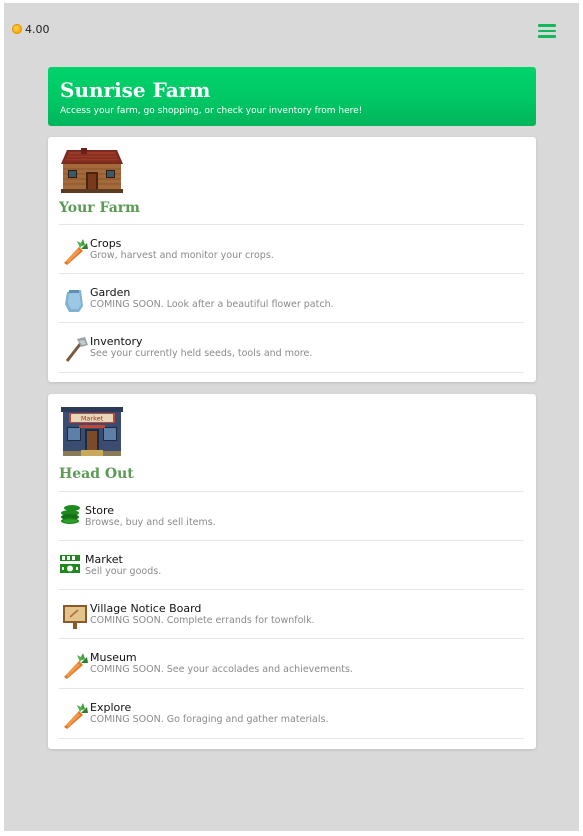 The image size is (583, 836). I want to click on money-icon, so click(70, 564).